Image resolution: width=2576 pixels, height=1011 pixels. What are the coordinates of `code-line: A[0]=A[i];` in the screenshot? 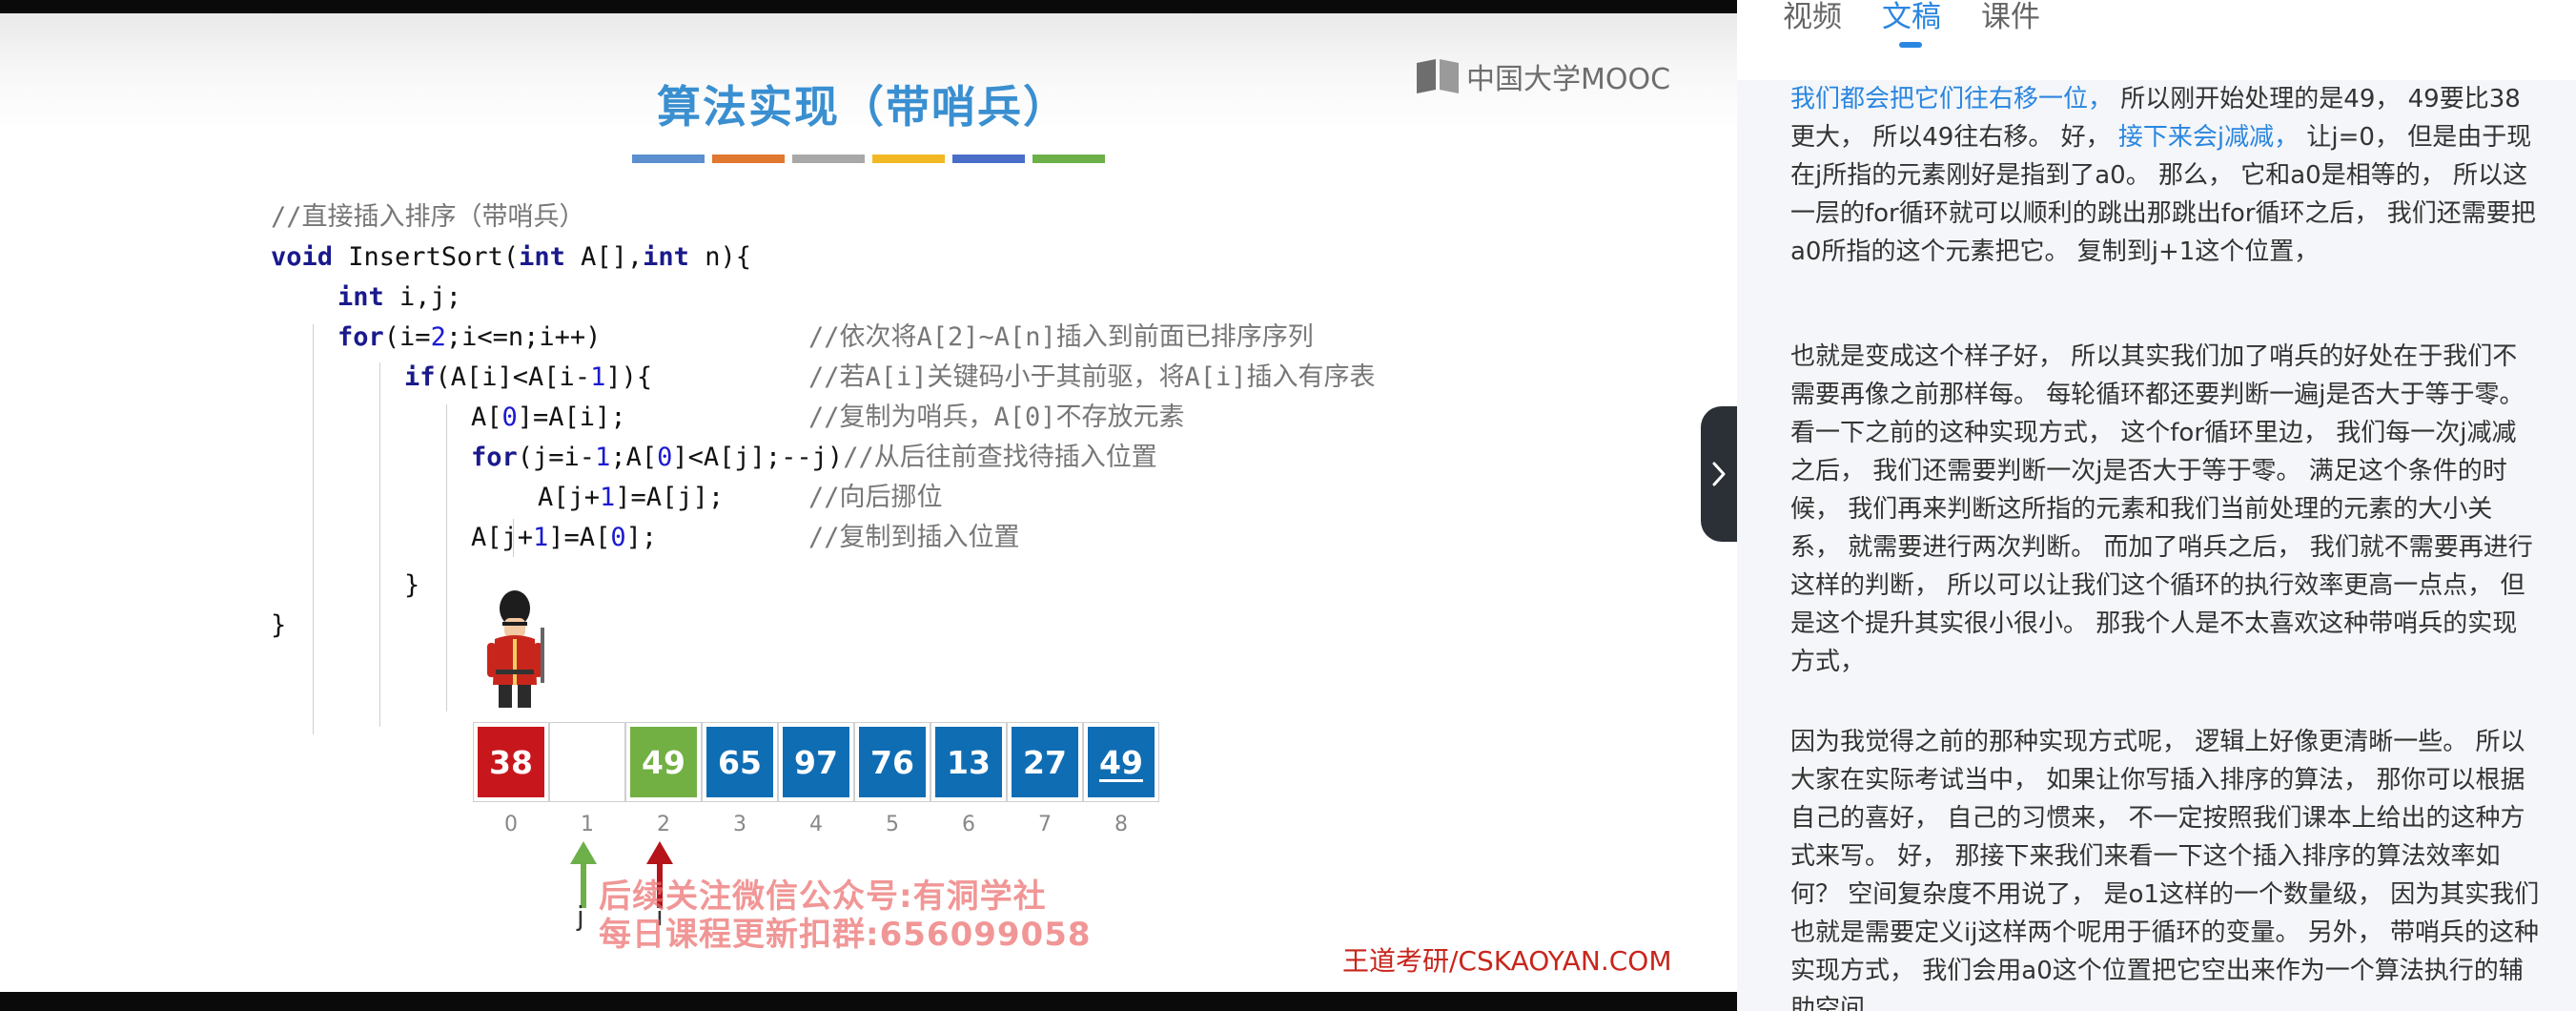 It's located at (548, 418).